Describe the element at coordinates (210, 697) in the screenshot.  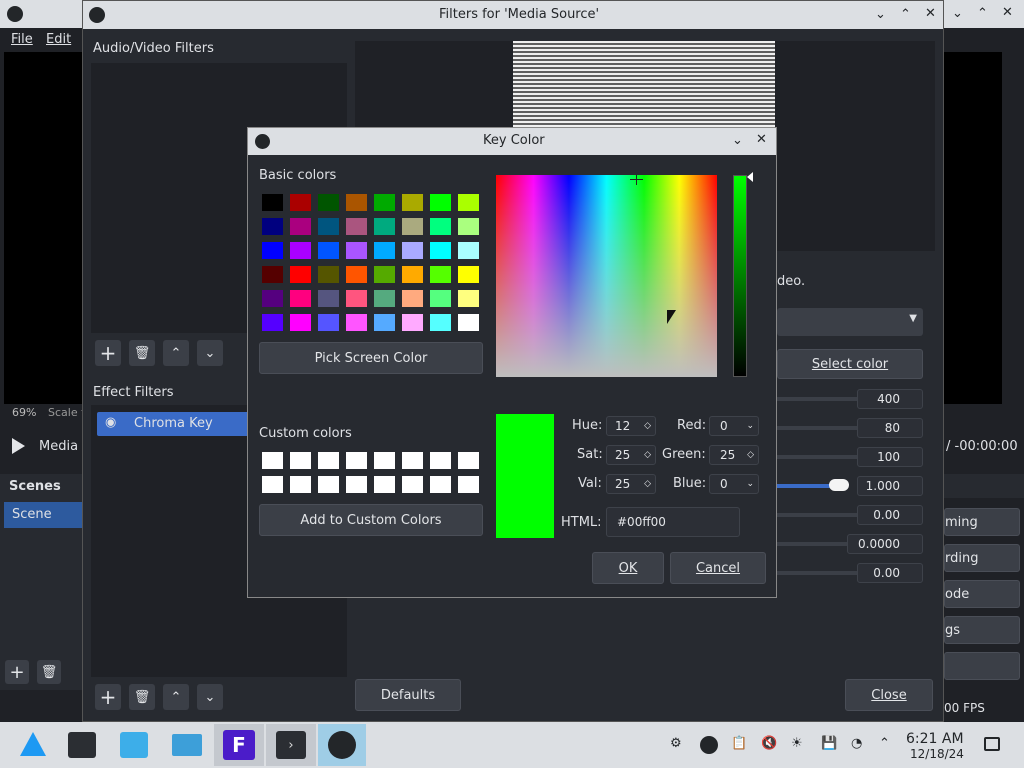
I see `move-down-effect-button: ⌄` at that location.